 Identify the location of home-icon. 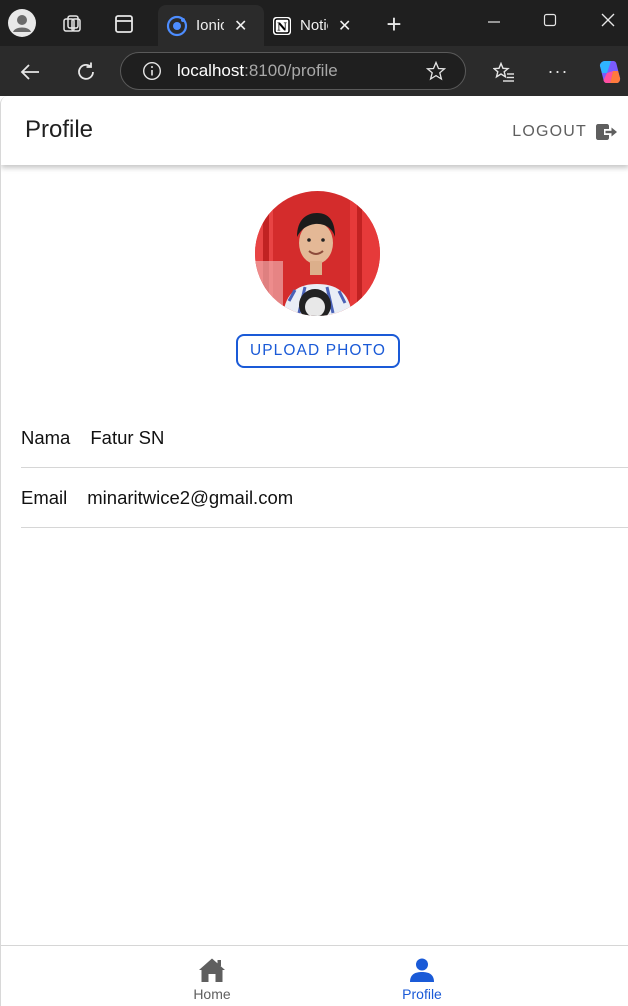
(212, 970).